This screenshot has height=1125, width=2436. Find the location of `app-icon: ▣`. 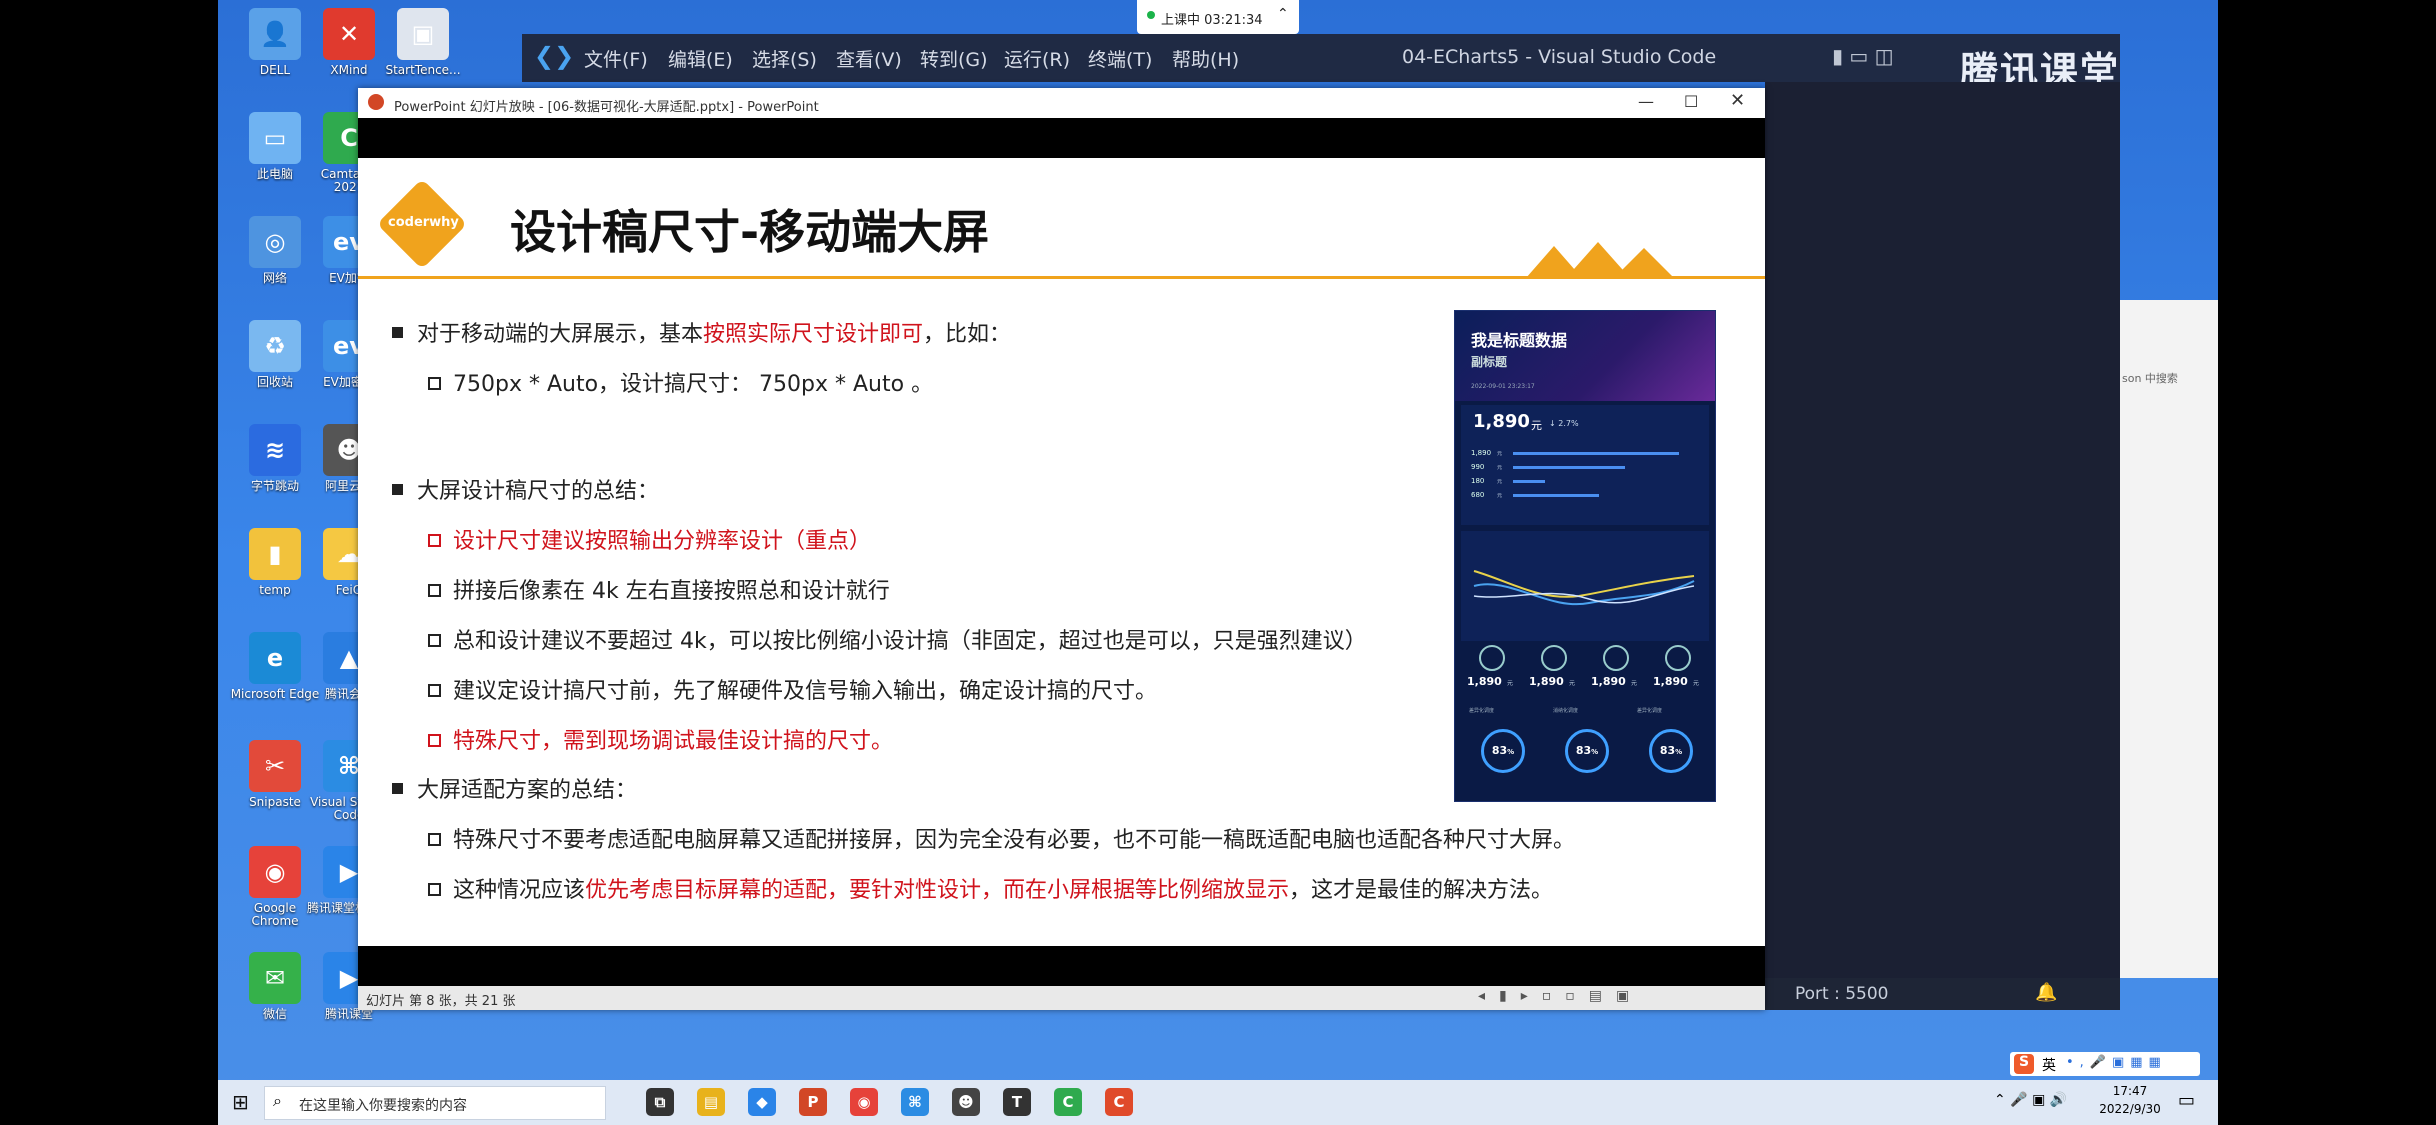

app-icon: ▣ is located at coordinates (423, 34).